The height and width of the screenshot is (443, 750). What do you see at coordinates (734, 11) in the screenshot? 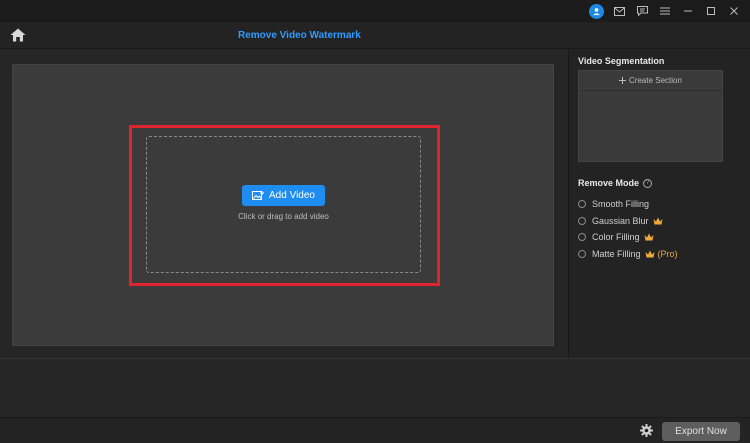
I see `close-icon` at bounding box center [734, 11].